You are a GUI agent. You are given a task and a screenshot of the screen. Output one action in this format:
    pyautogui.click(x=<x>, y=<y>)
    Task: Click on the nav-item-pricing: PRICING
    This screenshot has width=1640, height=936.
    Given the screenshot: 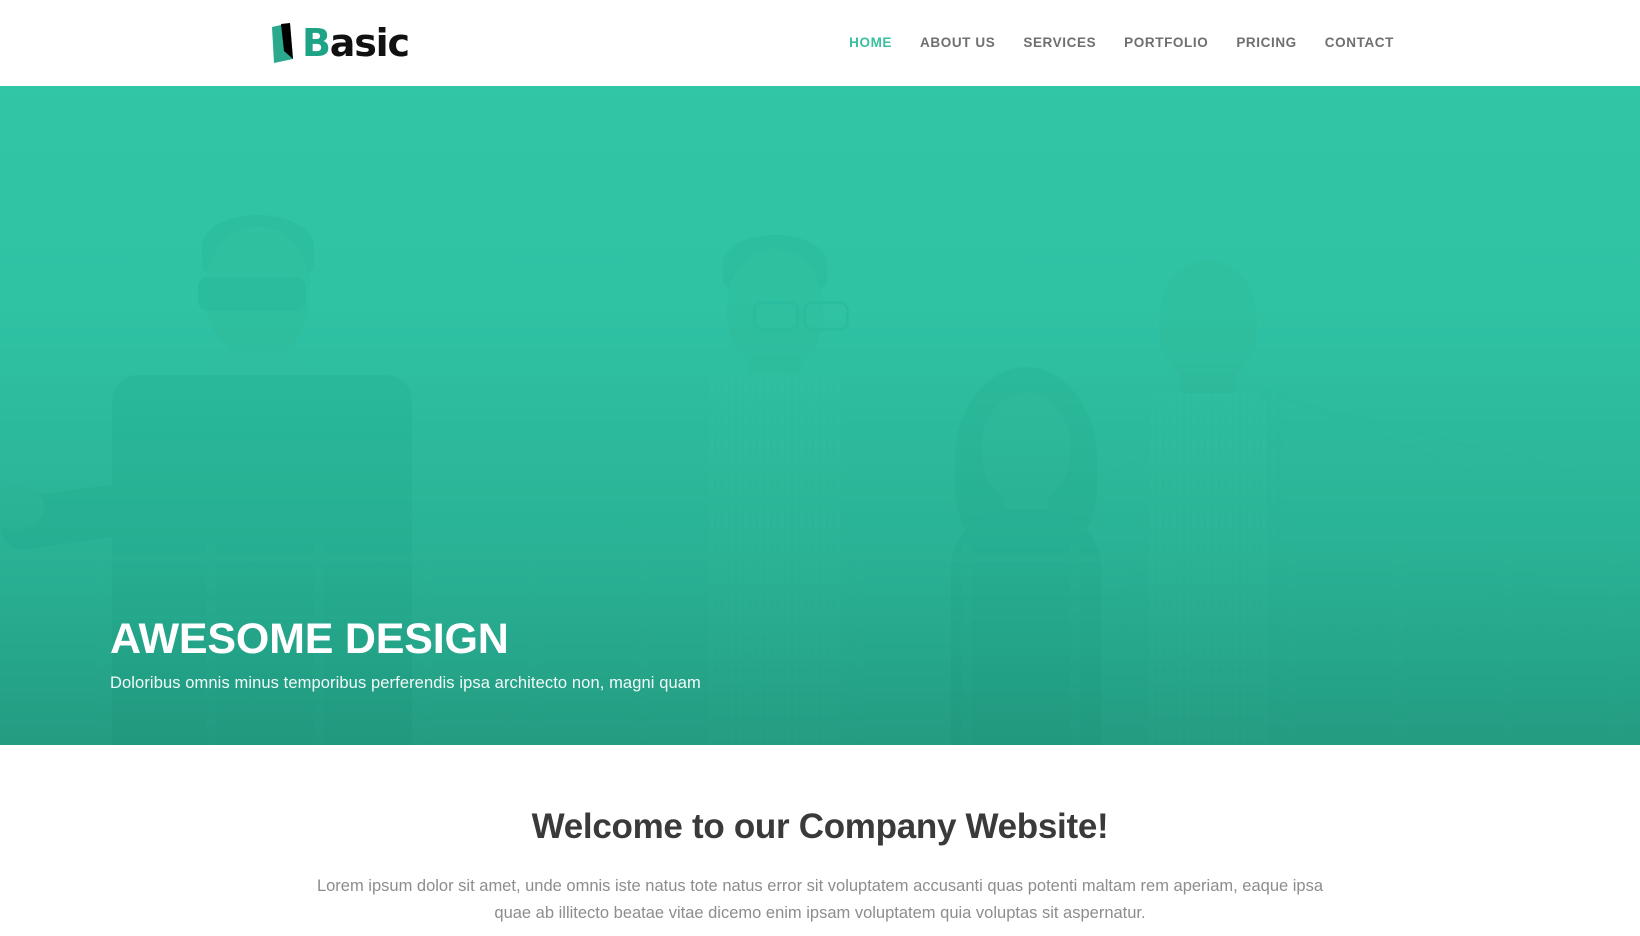 What is the action you would take?
    pyautogui.click(x=1266, y=43)
    